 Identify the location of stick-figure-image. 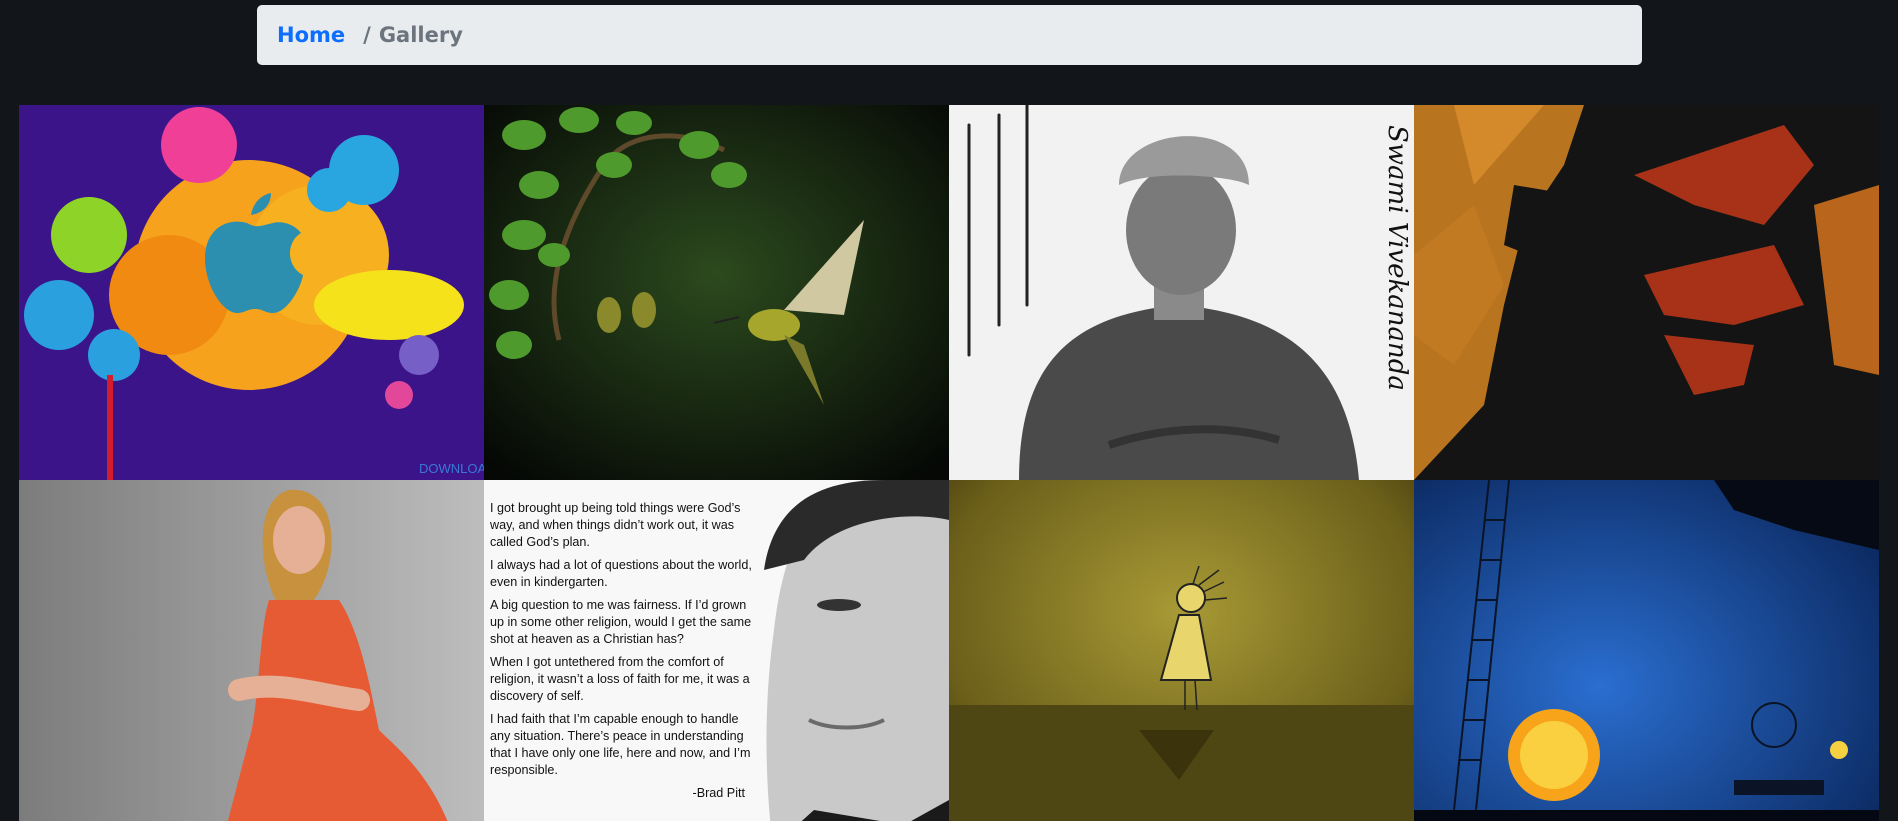
(1181, 650).